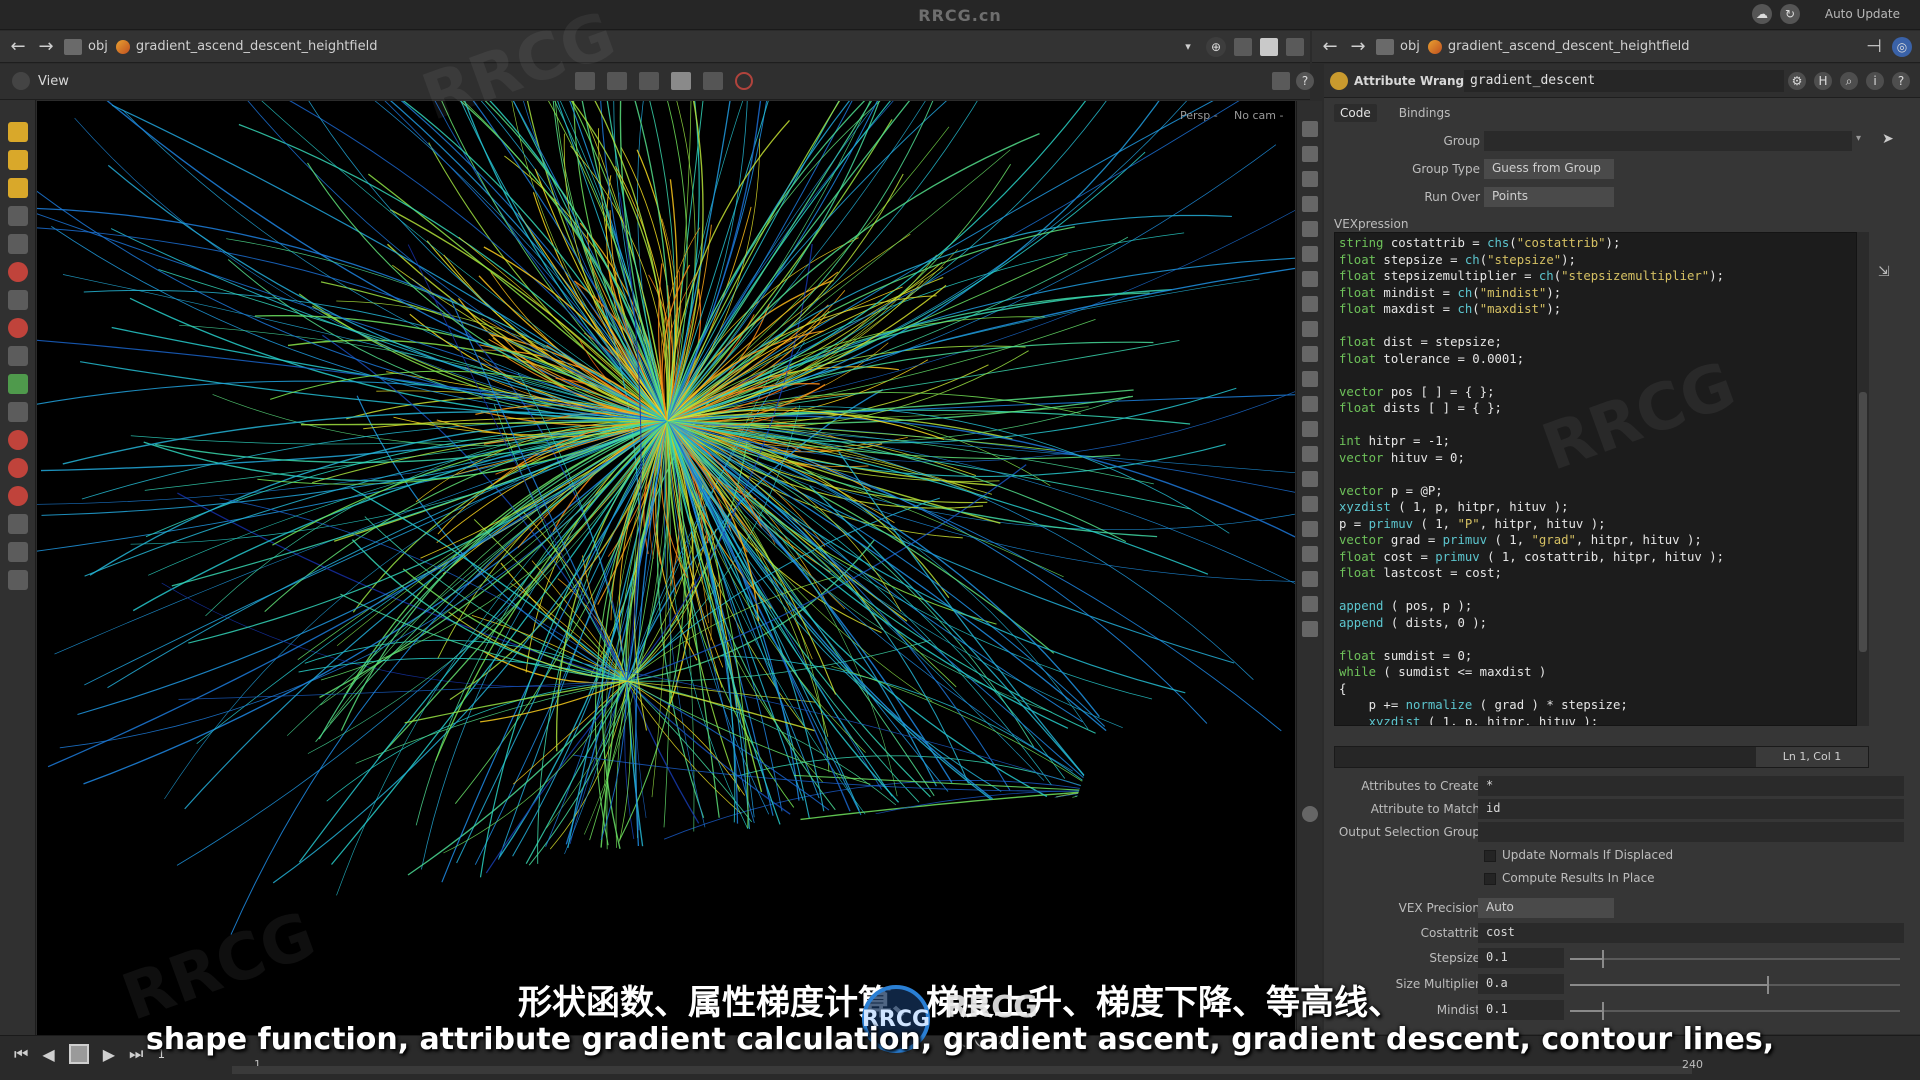  Describe the element at coordinates (1691, 933) in the screenshot. I see `costattrib-field: cost` at that location.